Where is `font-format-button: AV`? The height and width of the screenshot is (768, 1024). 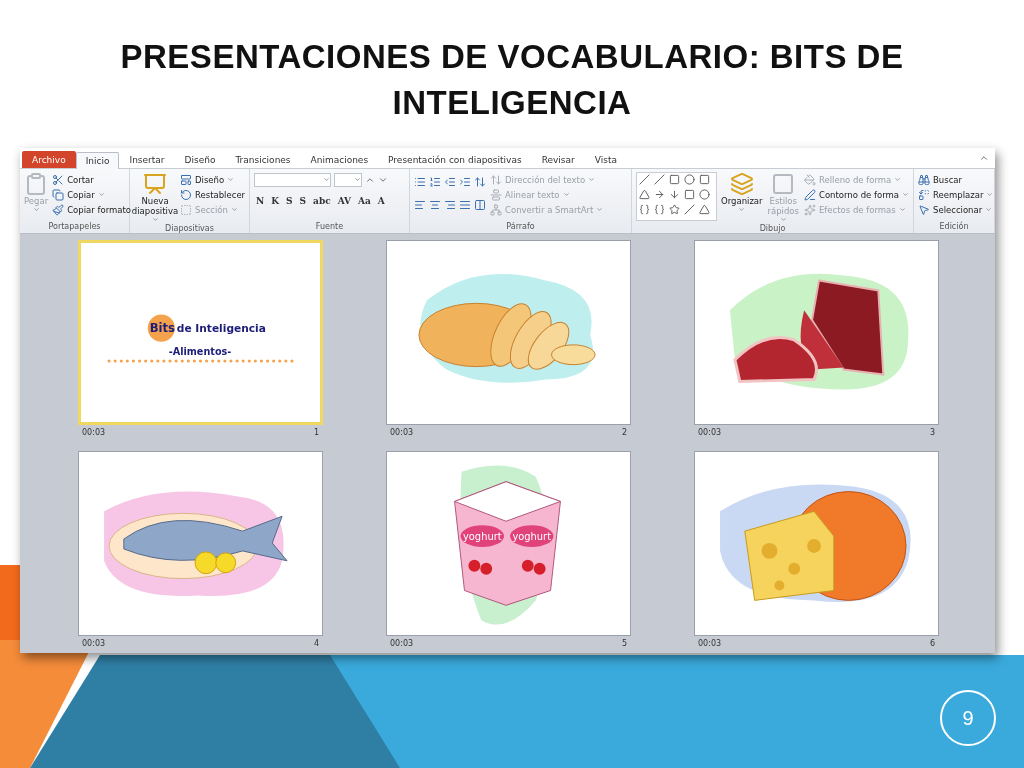 font-format-button: AV is located at coordinates (344, 200).